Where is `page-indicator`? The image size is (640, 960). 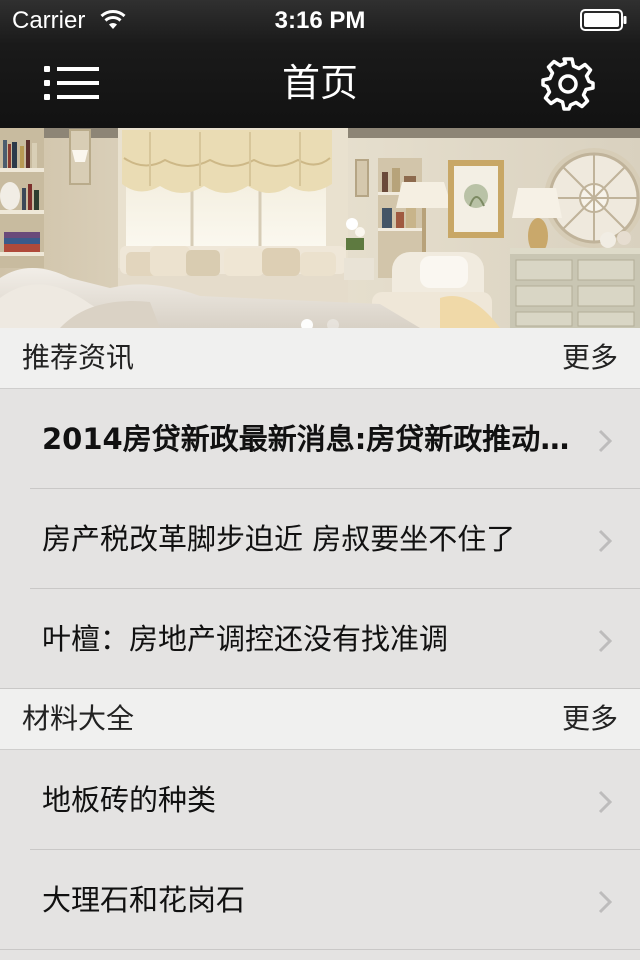 page-indicator is located at coordinates (320, 322).